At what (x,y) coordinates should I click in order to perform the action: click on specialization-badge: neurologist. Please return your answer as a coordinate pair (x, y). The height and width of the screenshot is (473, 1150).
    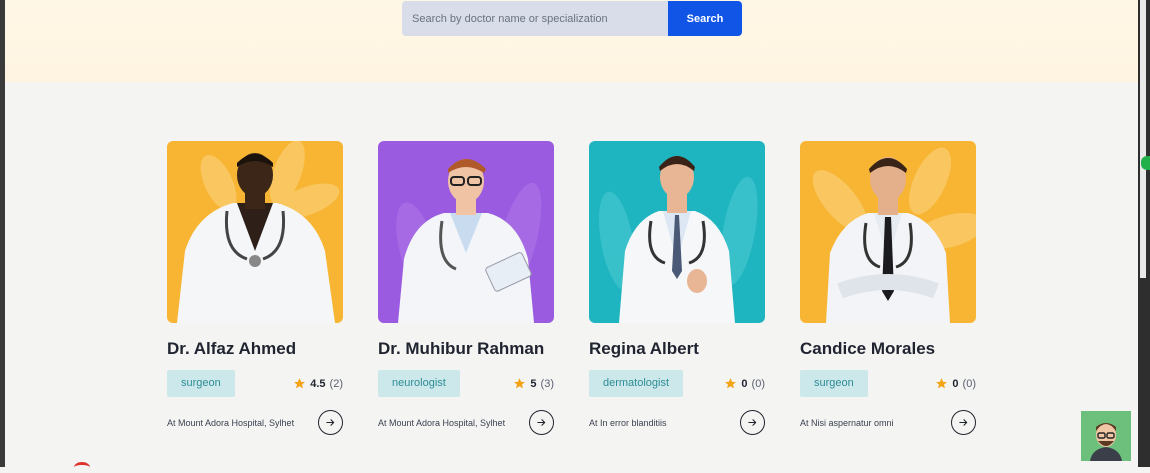
    Looking at the image, I should click on (419, 383).